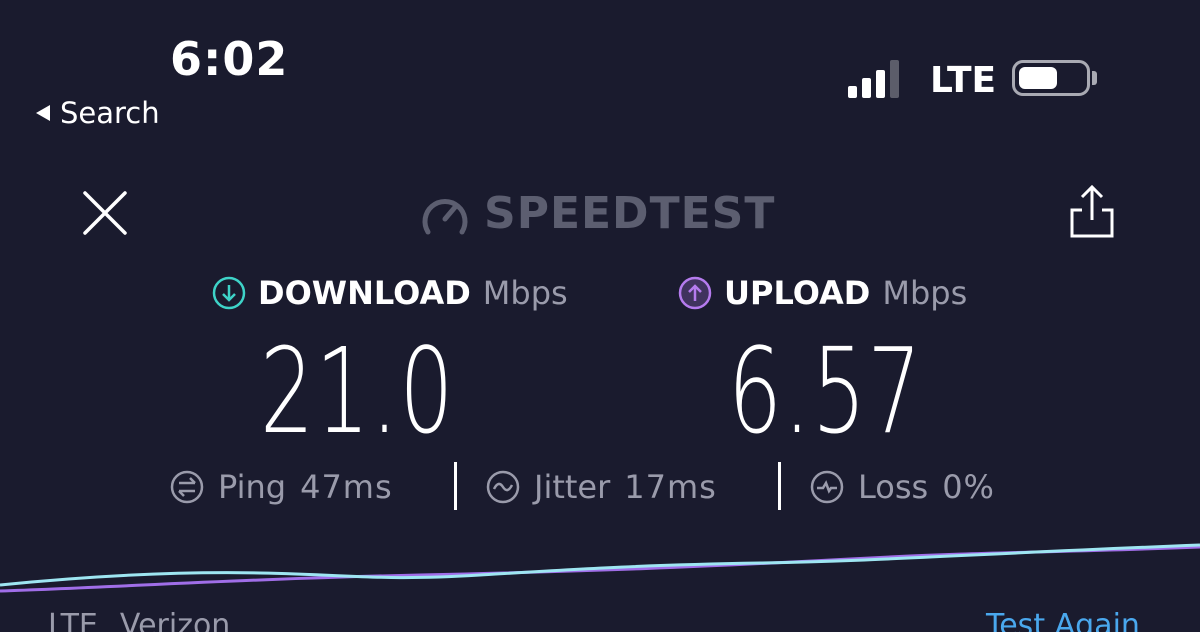 This screenshot has width=1200, height=632. What do you see at coordinates (925, 293) in the screenshot?
I see `upload-unit: Mbps` at bounding box center [925, 293].